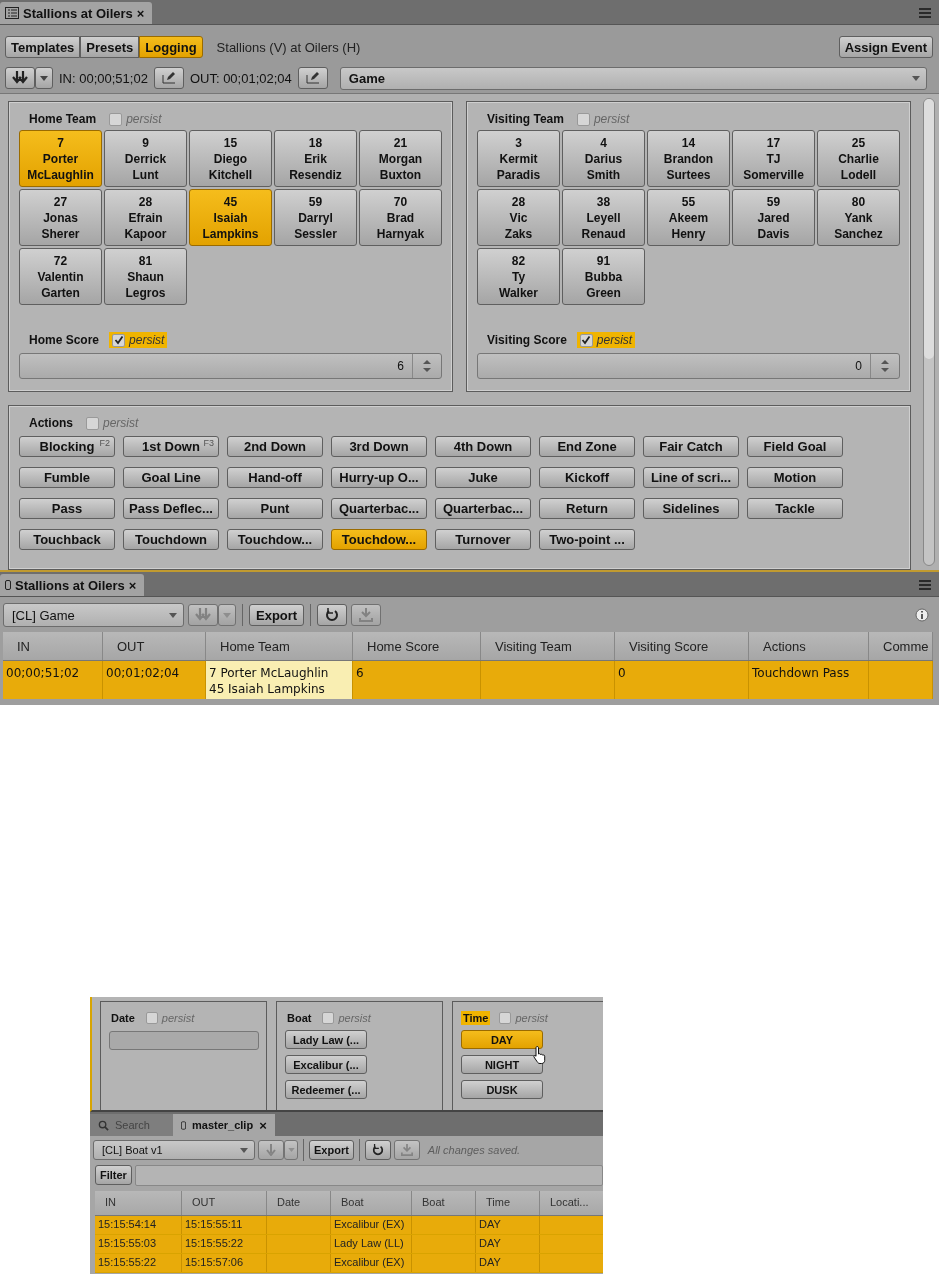  What do you see at coordinates (688, 217) in the screenshot?
I see `player-button: 55 Akeem Henry` at bounding box center [688, 217].